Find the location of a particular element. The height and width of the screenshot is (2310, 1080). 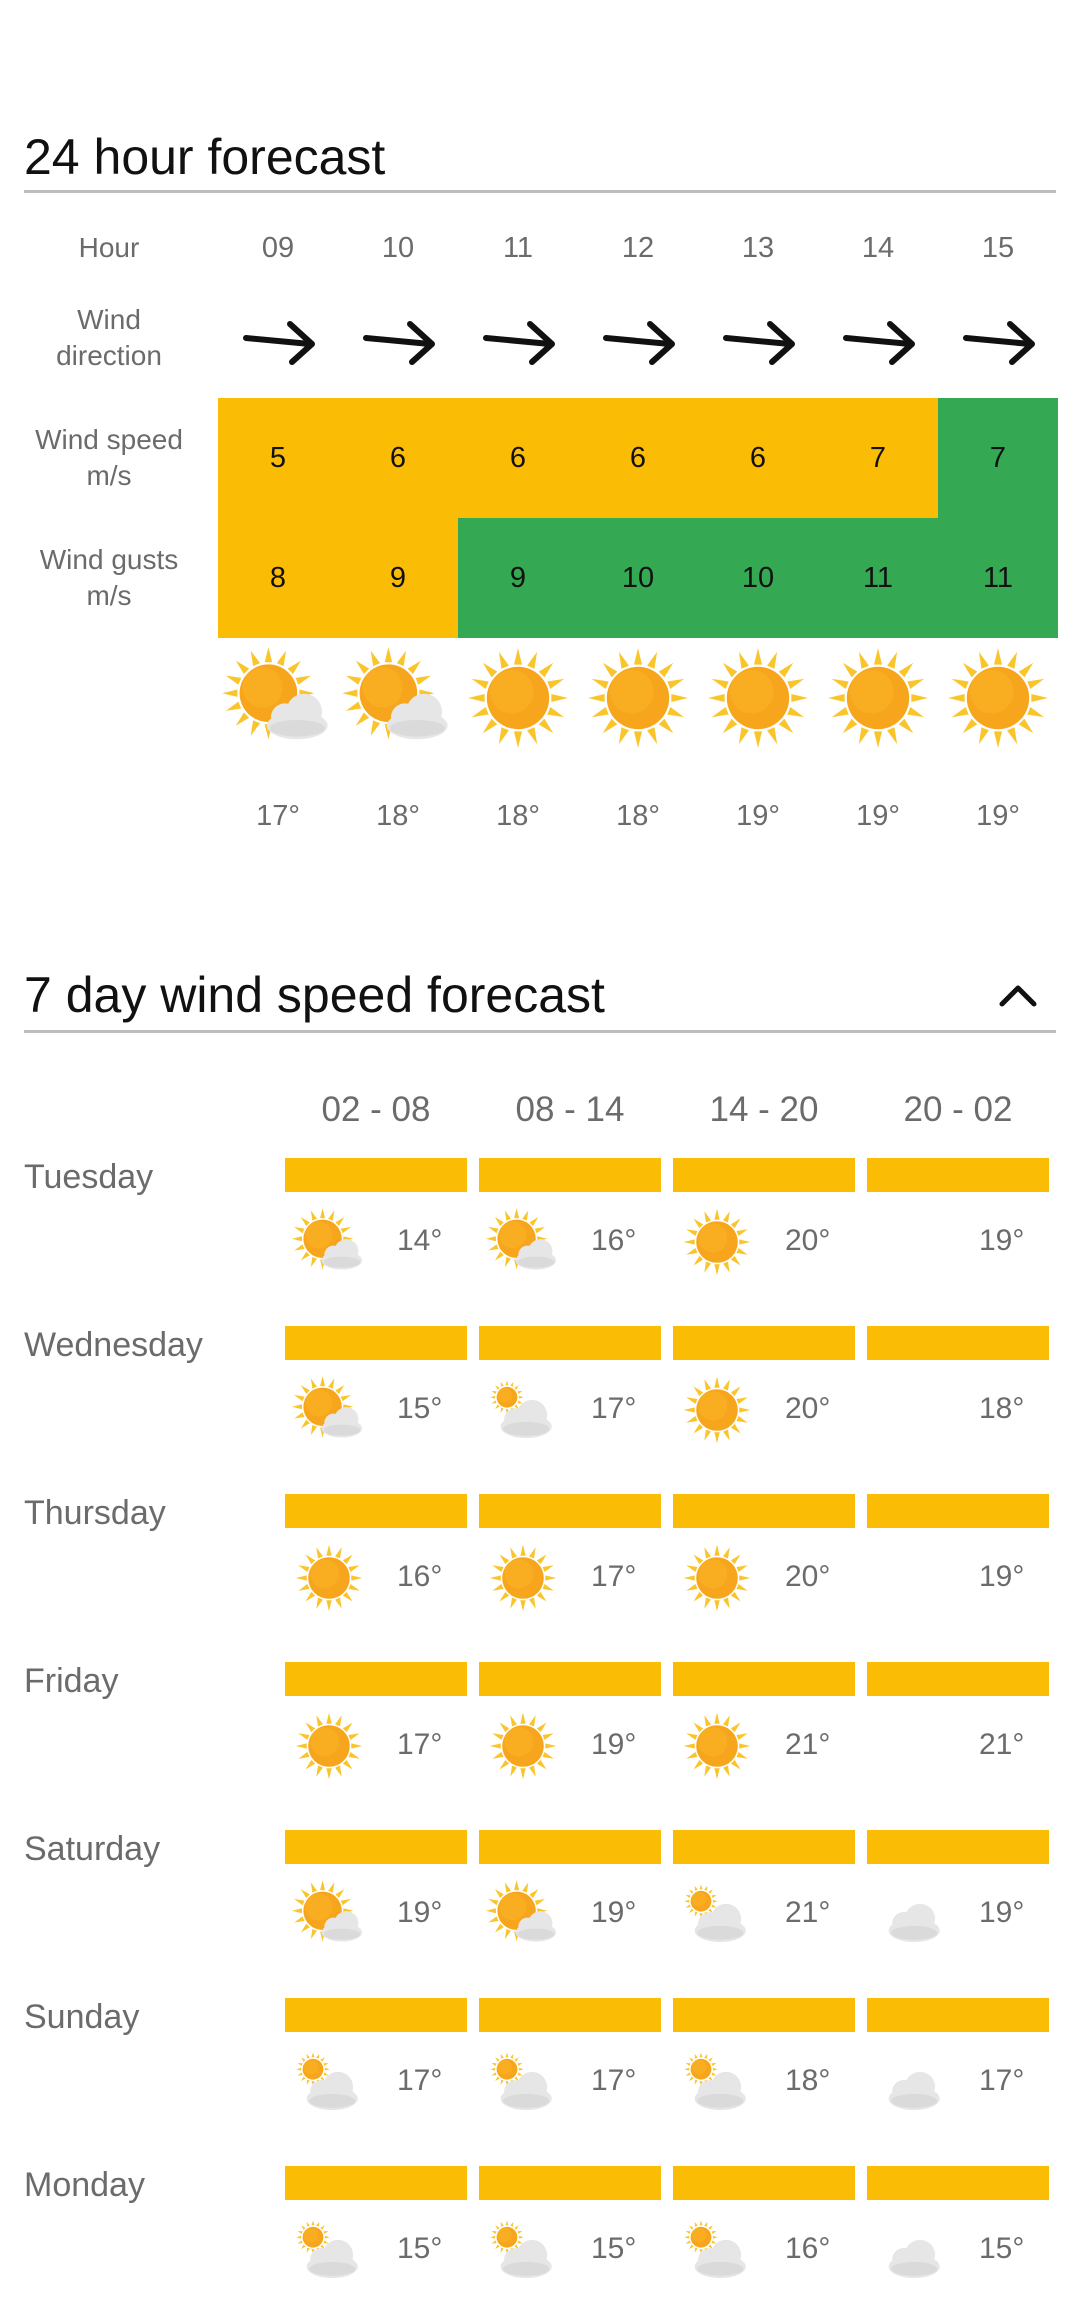

hour-temperature: 17° is located at coordinates (278, 816).